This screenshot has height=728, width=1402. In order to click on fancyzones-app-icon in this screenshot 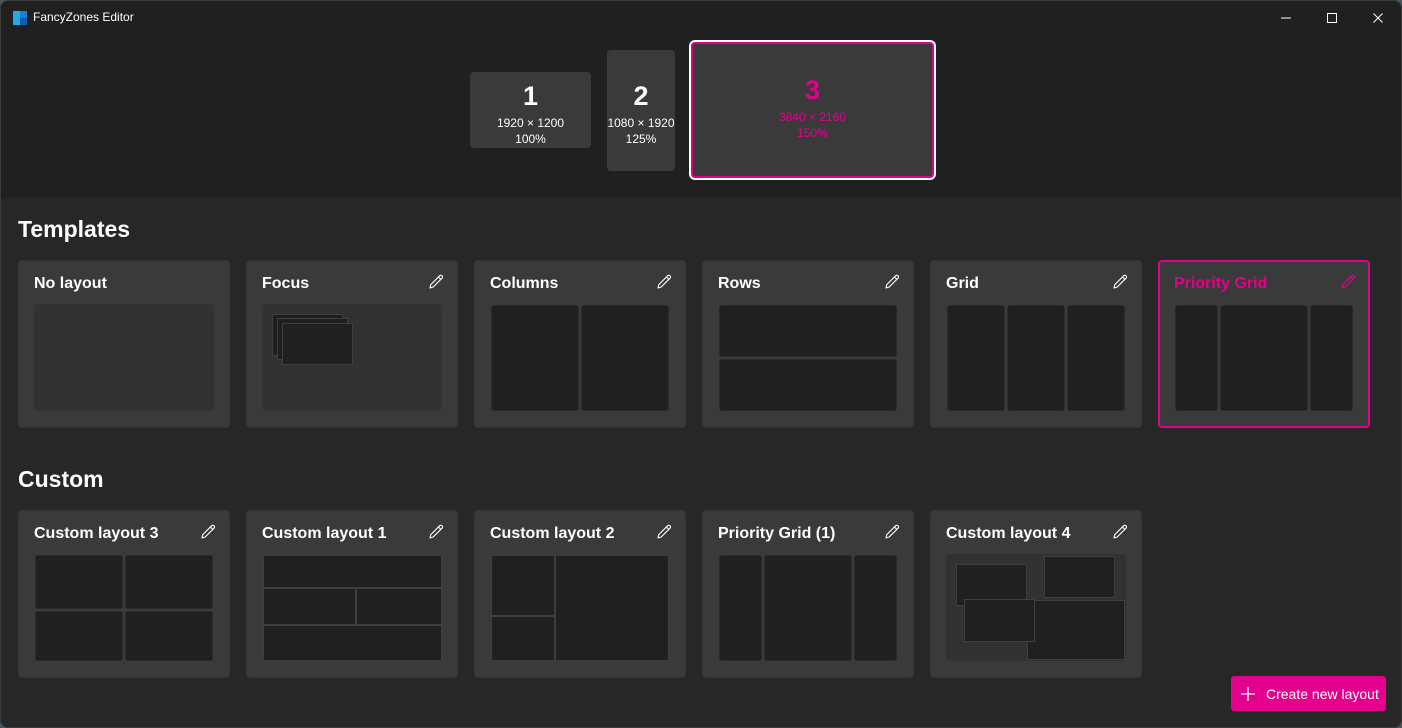, I will do `click(20, 18)`.